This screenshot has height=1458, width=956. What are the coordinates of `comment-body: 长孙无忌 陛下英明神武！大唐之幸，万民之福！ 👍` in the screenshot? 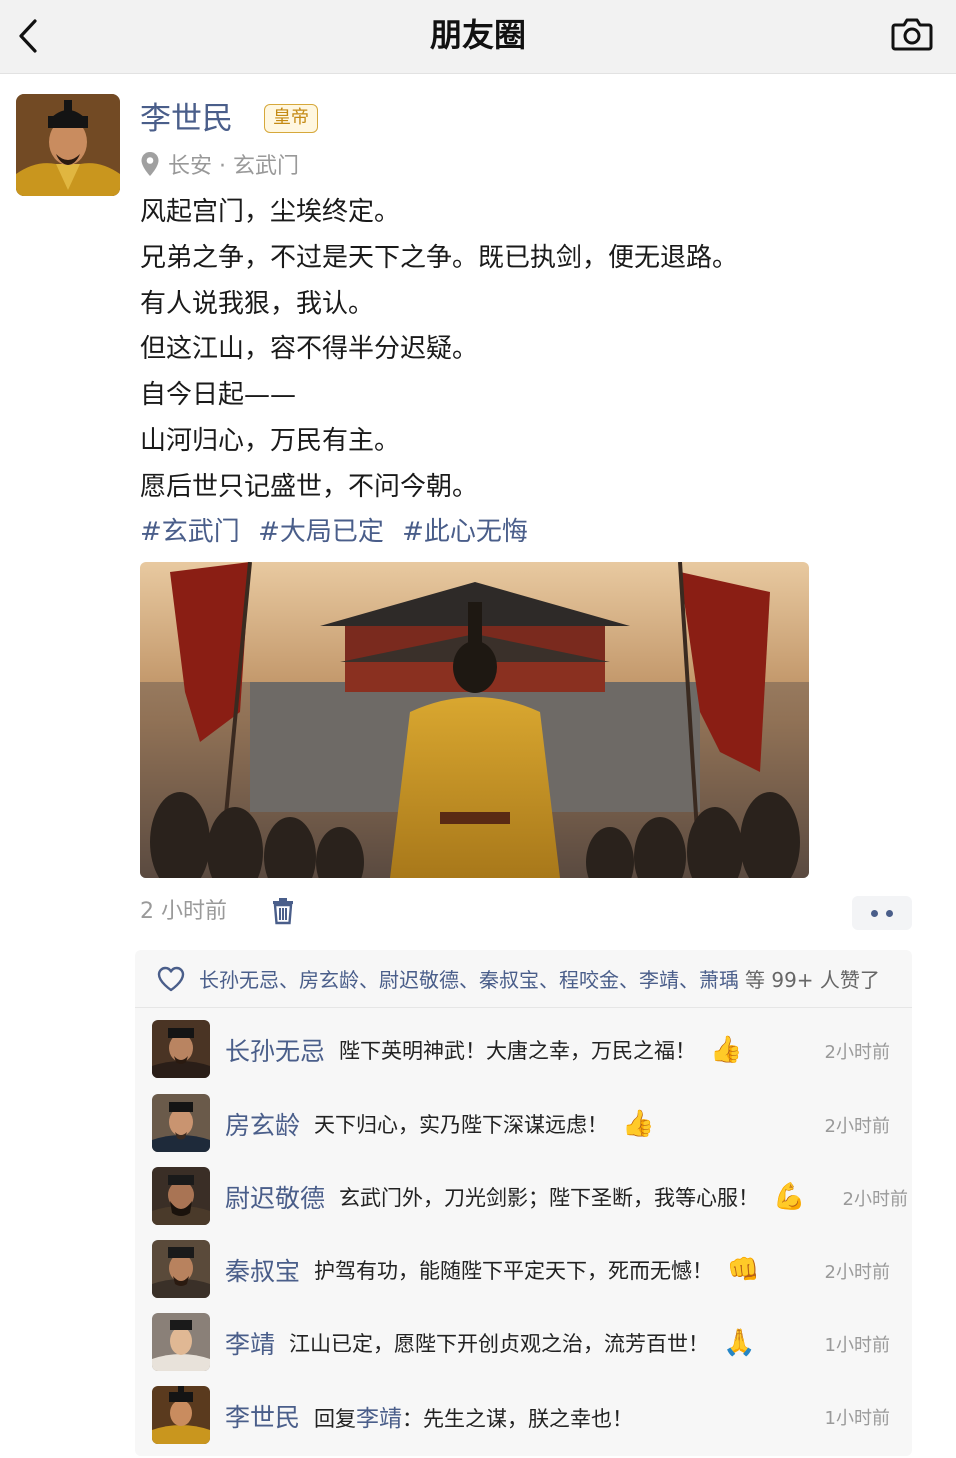 It's located at (483, 1050).